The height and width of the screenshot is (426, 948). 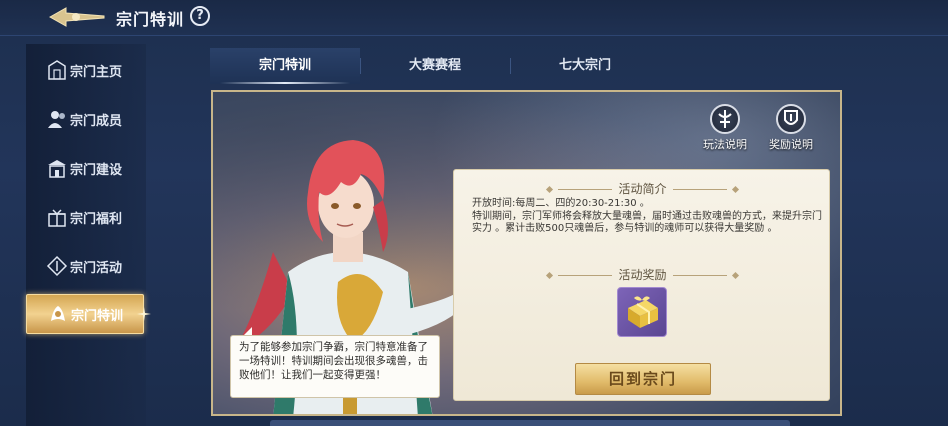 I want to click on gameplay-info-button: 玩法说明, so click(x=725, y=129).